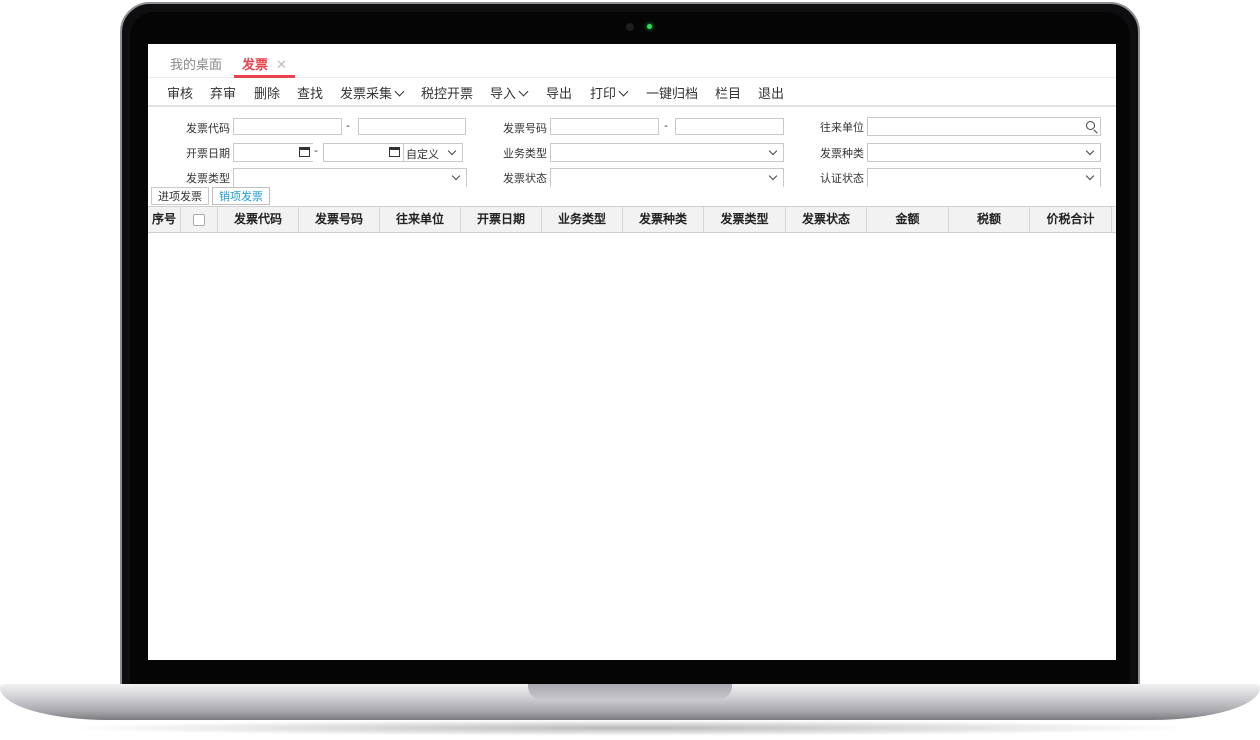 Image resolution: width=1260 pixels, height=740 pixels. What do you see at coordinates (287, 126) in the screenshot?
I see `invoice-code-from-input` at bounding box center [287, 126].